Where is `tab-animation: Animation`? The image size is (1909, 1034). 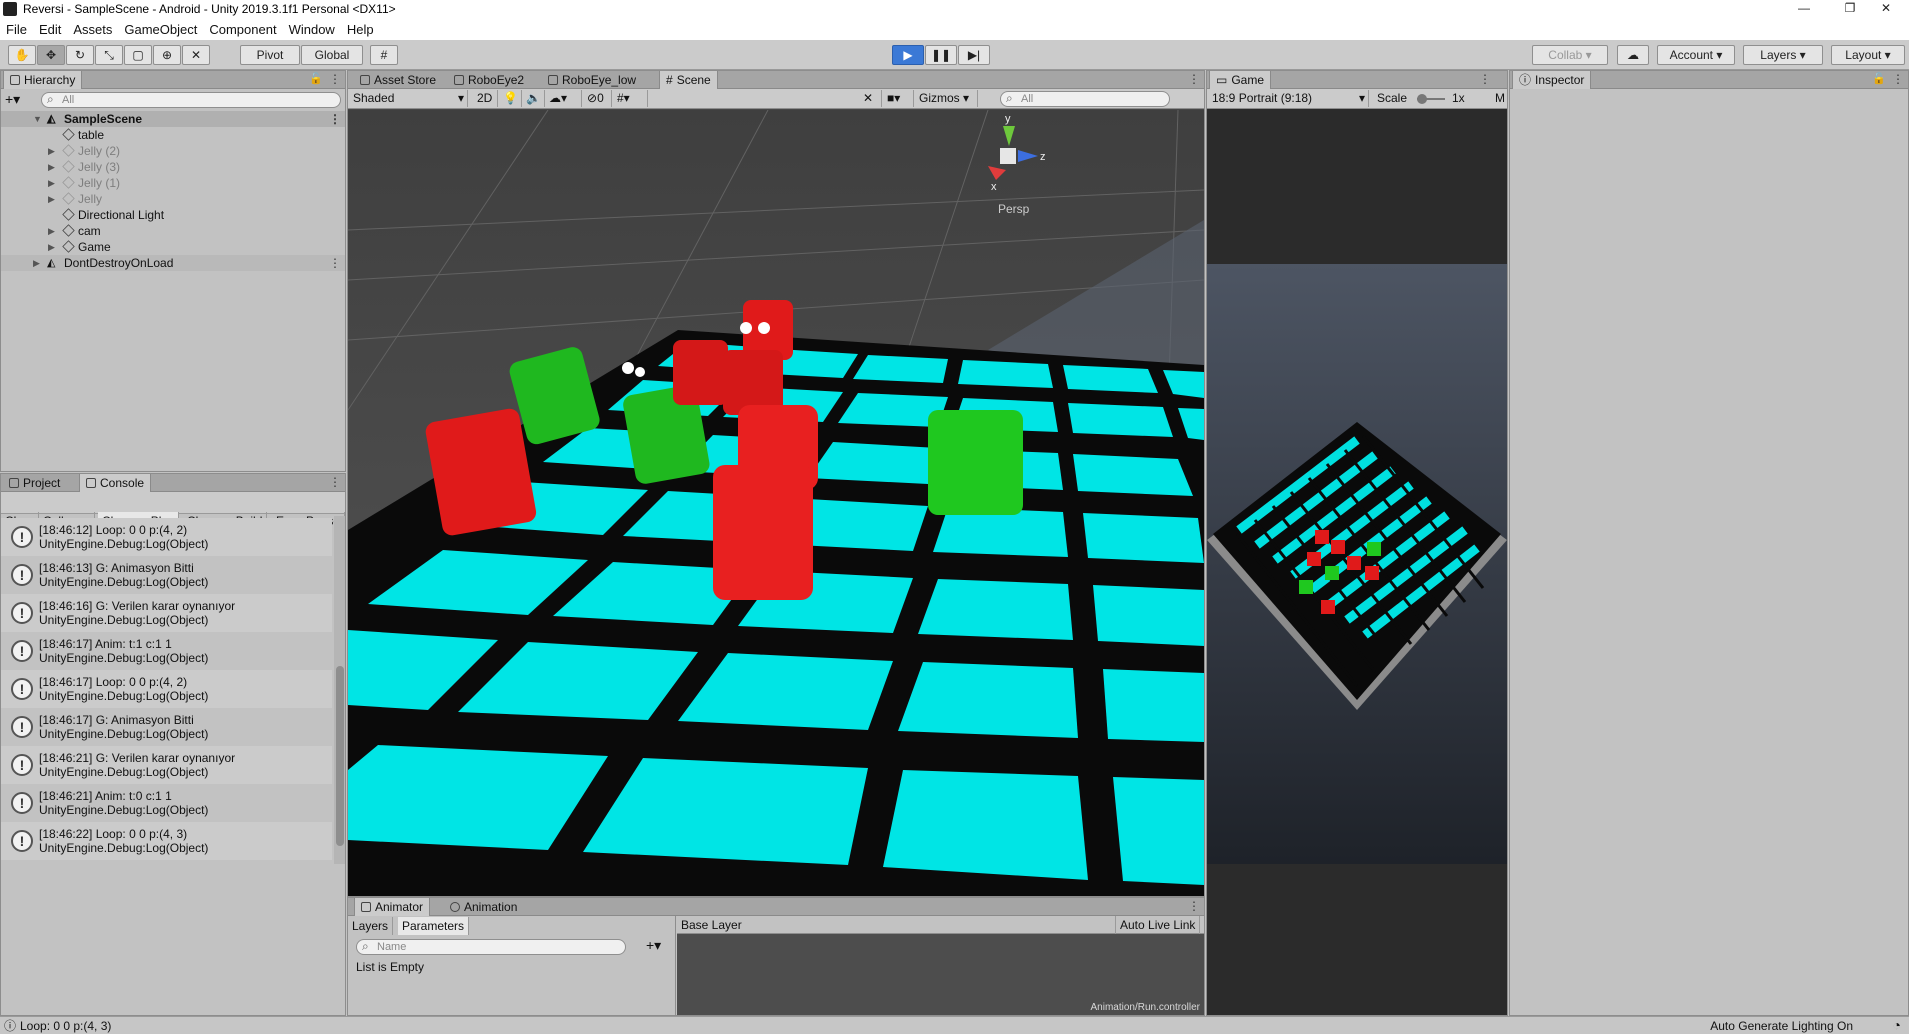 tab-animation: Animation is located at coordinates (483, 907).